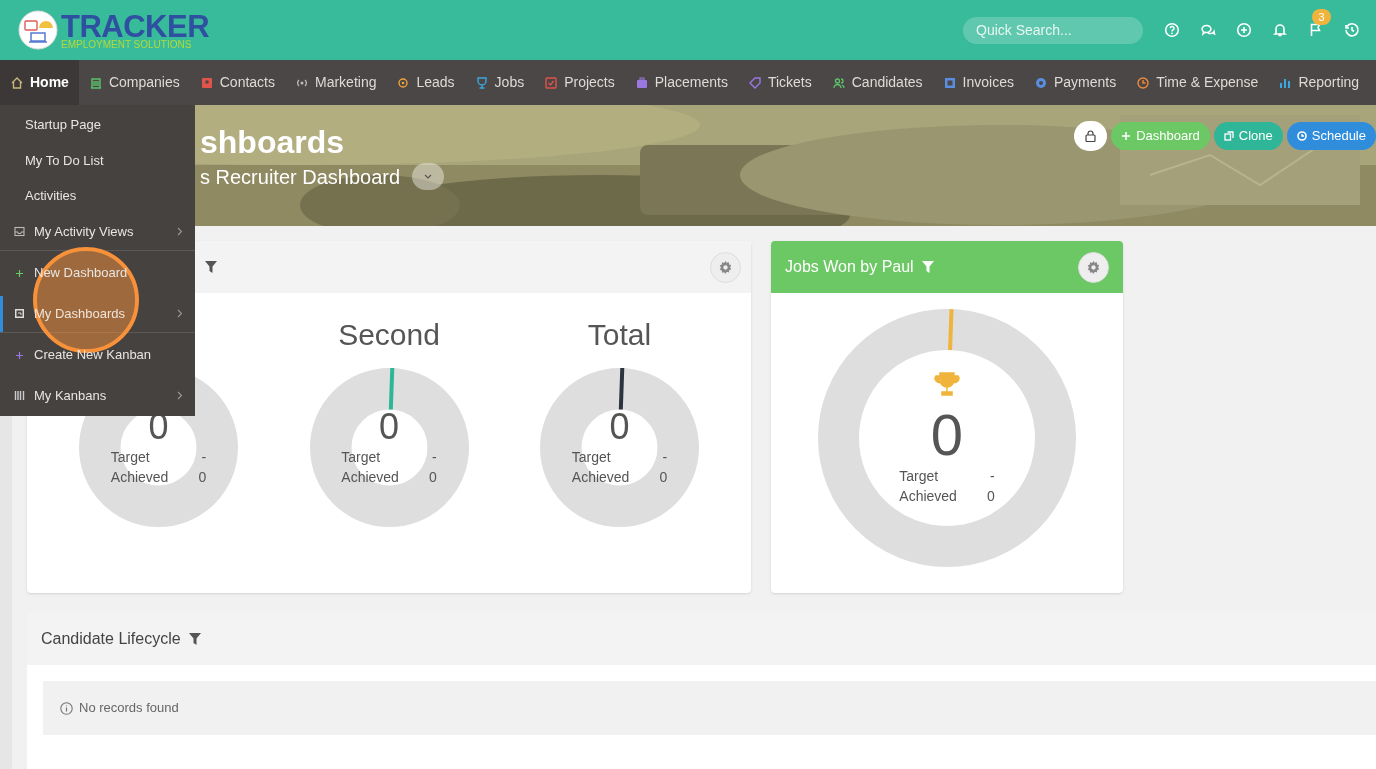 The image size is (1376, 769). What do you see at coordinates (978, 82) in the screenshot?
I see `nav-tab: Invoices` at bounding box center [978, 82].